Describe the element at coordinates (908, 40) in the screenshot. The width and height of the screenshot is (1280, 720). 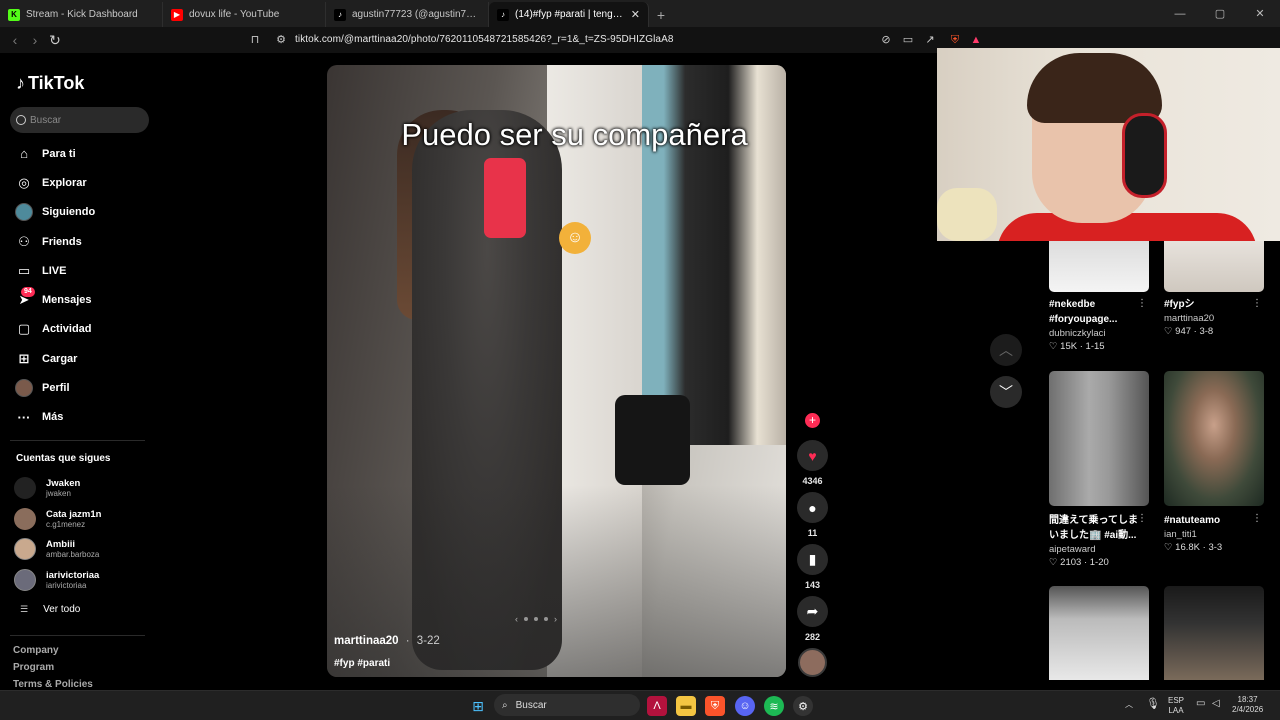
I see `cast-icon: ▭` at that location.